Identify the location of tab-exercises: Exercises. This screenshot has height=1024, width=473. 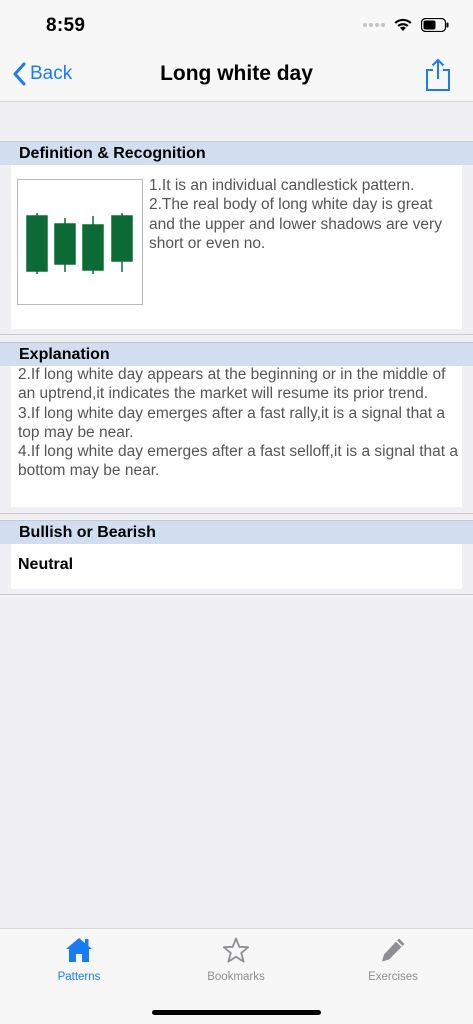
(393, 960).